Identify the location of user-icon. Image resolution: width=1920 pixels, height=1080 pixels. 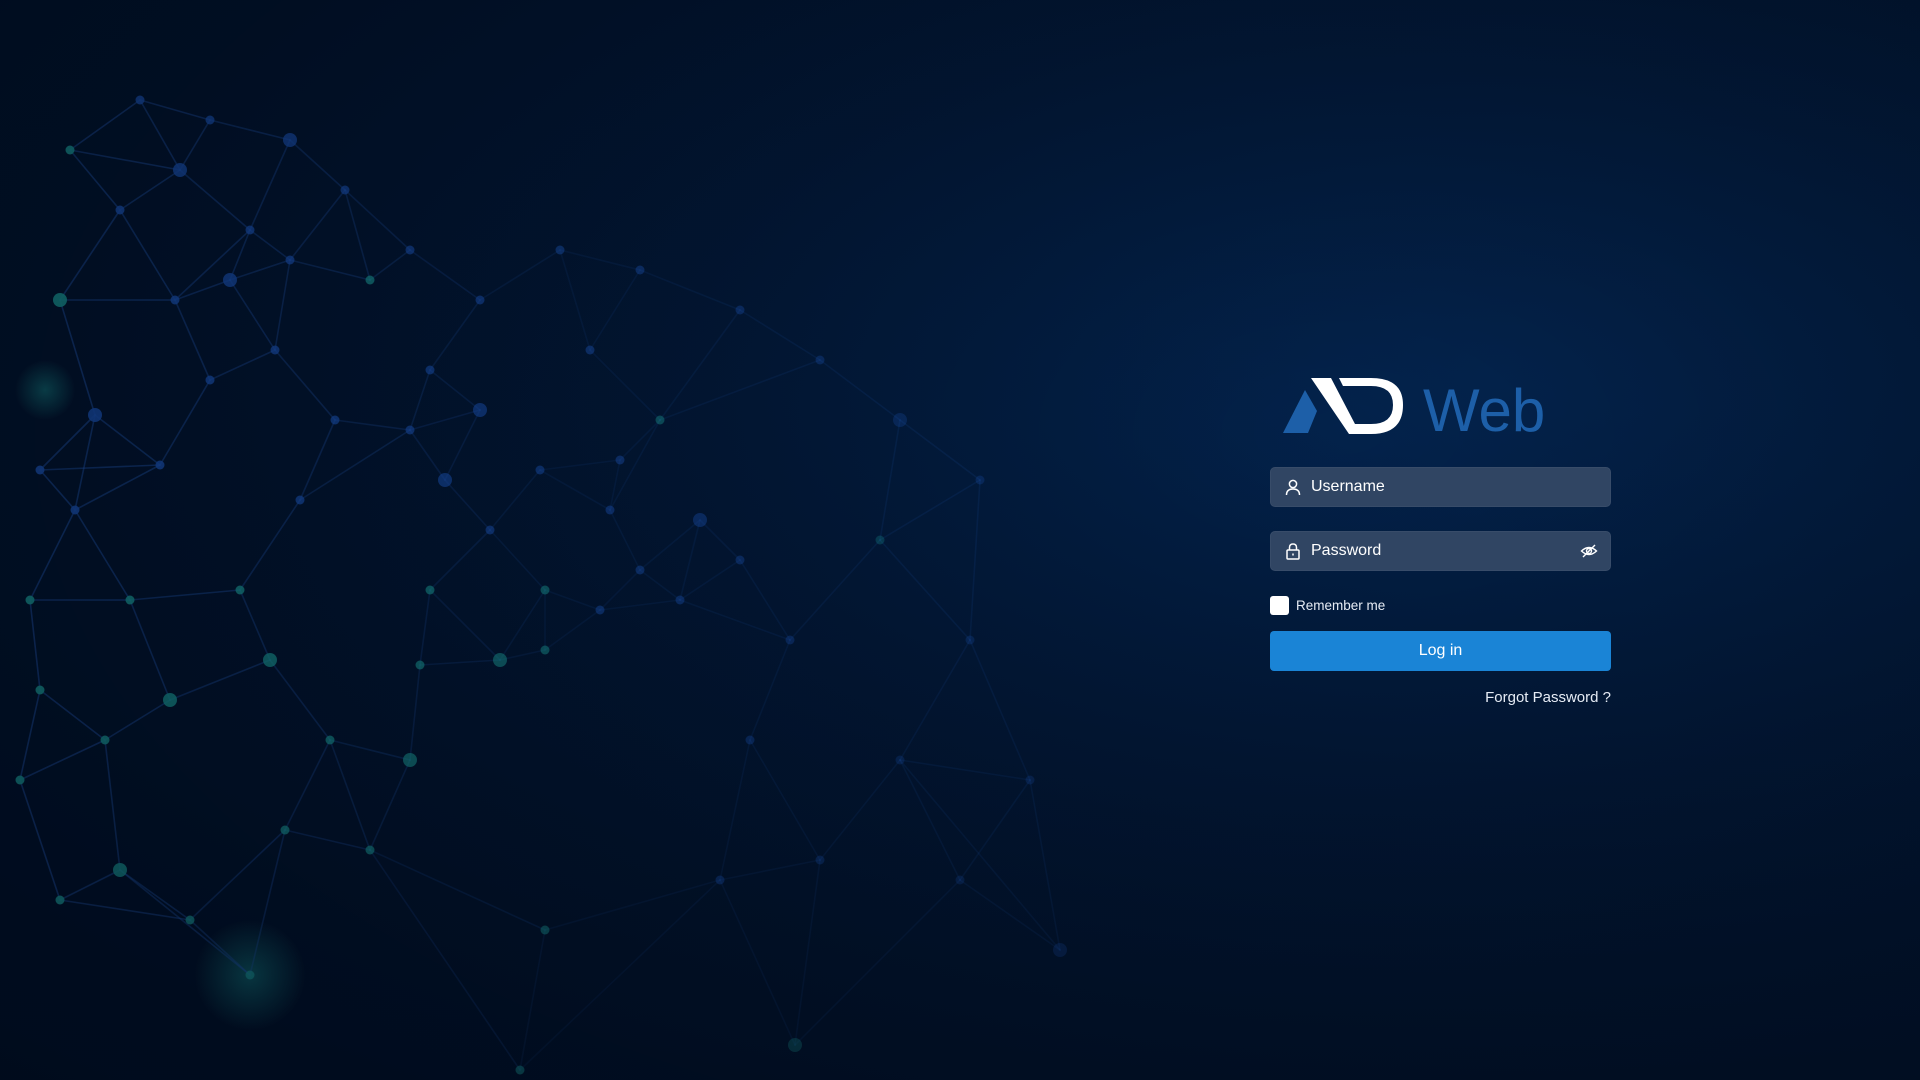
(1293, 487).